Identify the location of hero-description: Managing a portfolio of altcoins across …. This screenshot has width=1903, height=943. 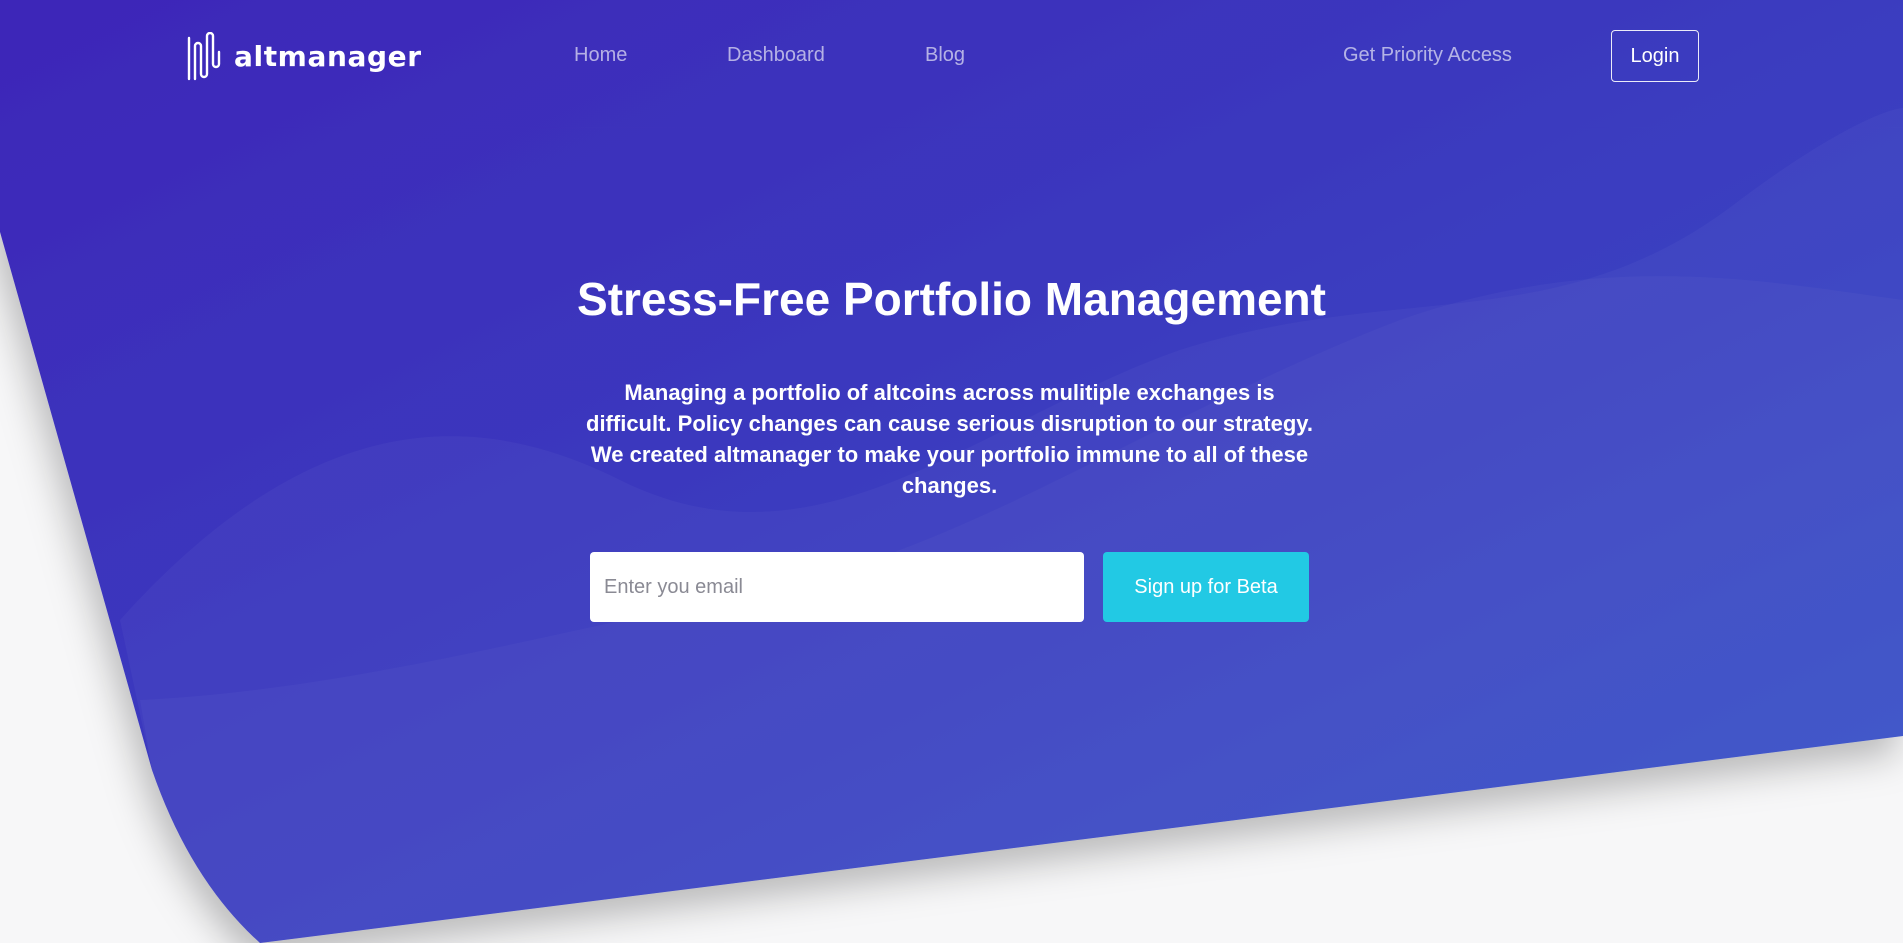
(949, 439).